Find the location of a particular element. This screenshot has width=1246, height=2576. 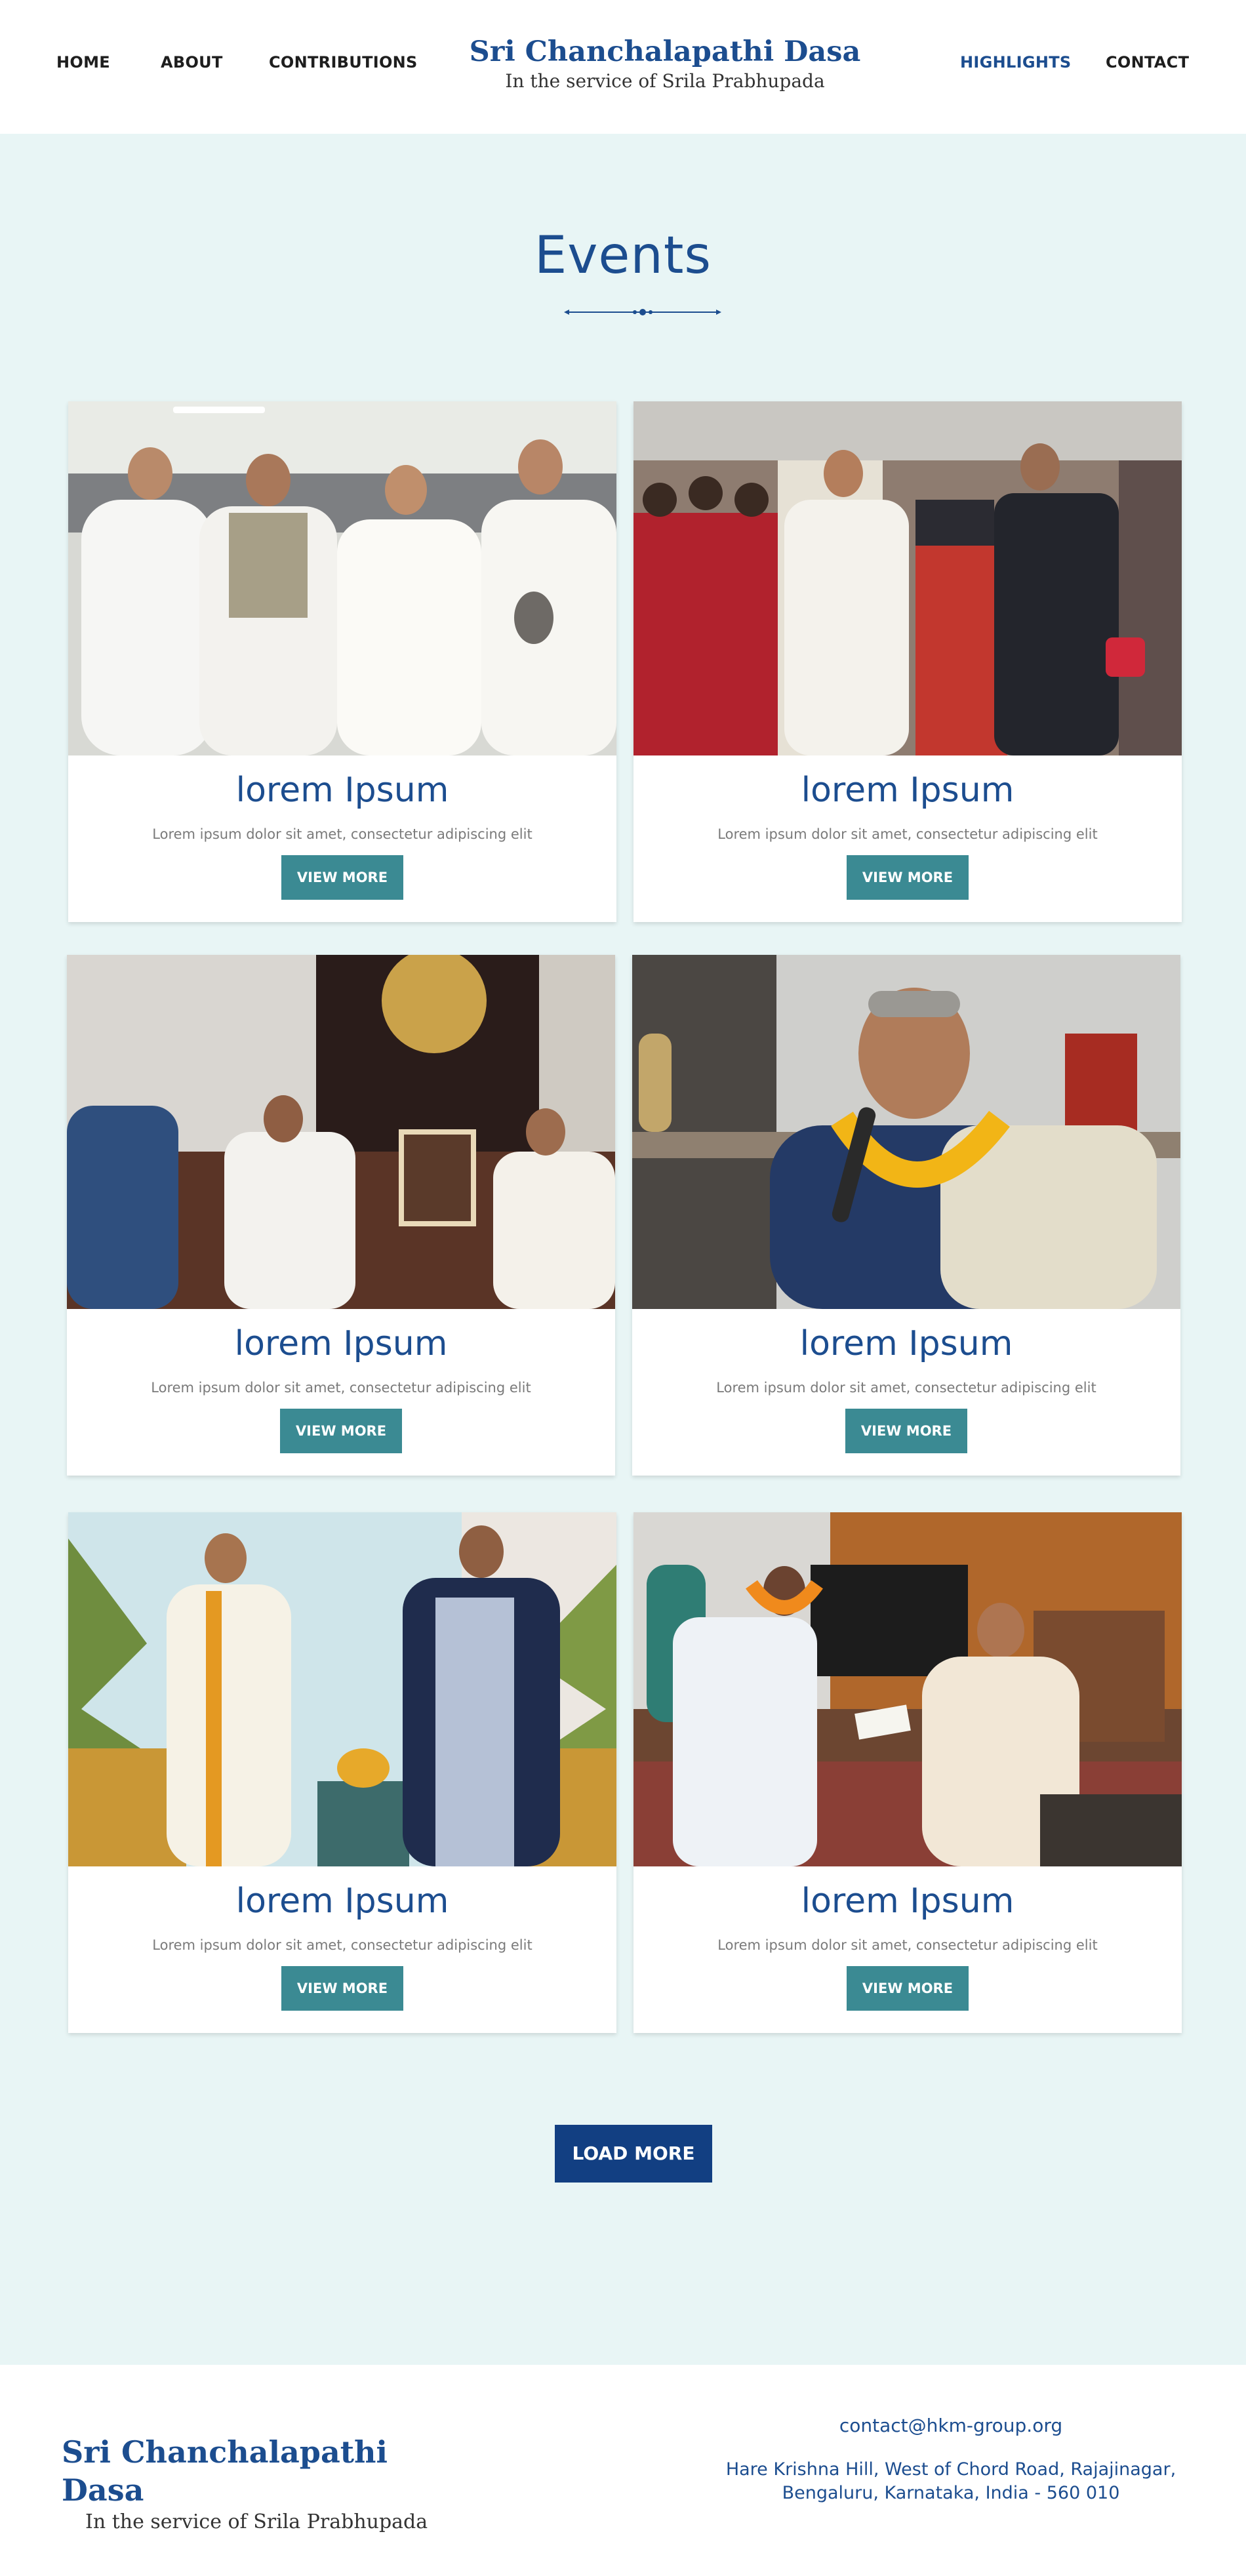

nav-about: ABOUT is located at coordinates (192, 62).